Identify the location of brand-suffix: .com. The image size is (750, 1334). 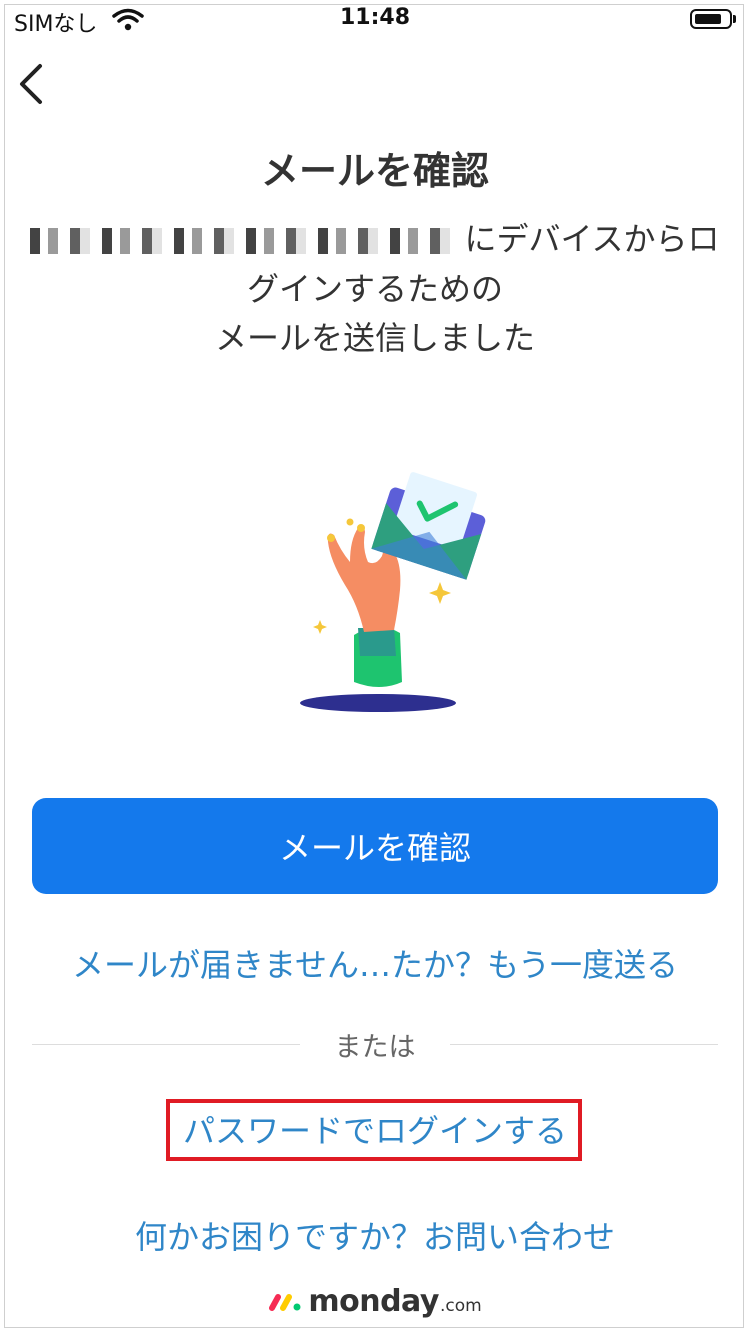
(460, 1306).